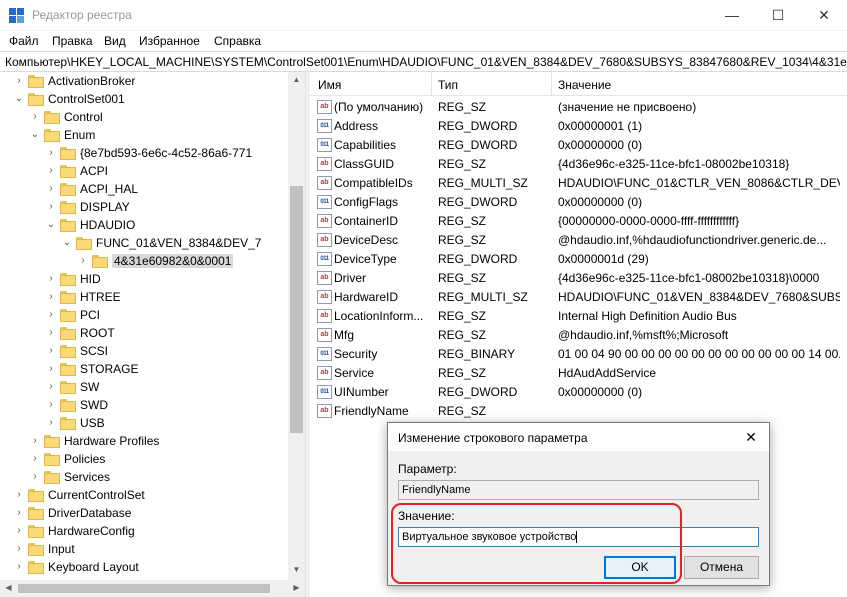  I want to click on tree-item: › CurrentControlSet, so click(145, 496).